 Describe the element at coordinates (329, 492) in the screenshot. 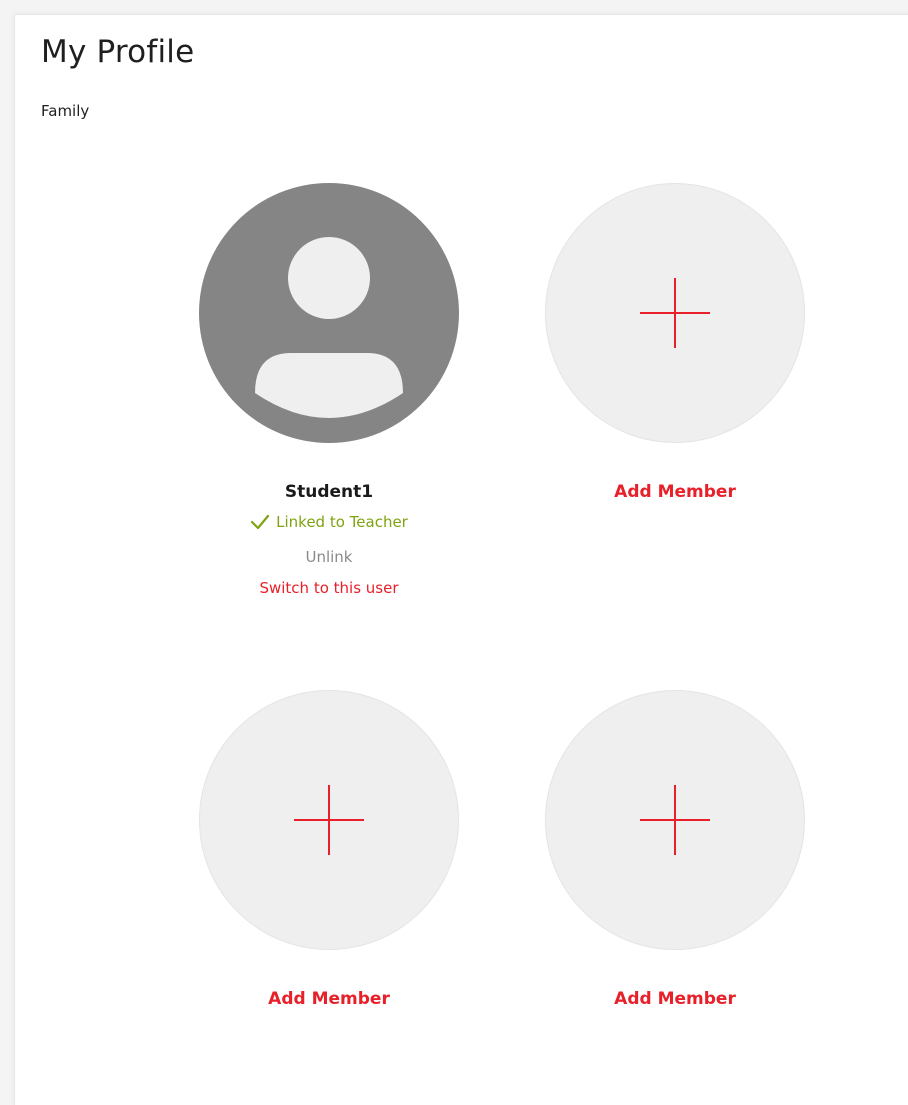

I see `member-name: Student1` at that location.